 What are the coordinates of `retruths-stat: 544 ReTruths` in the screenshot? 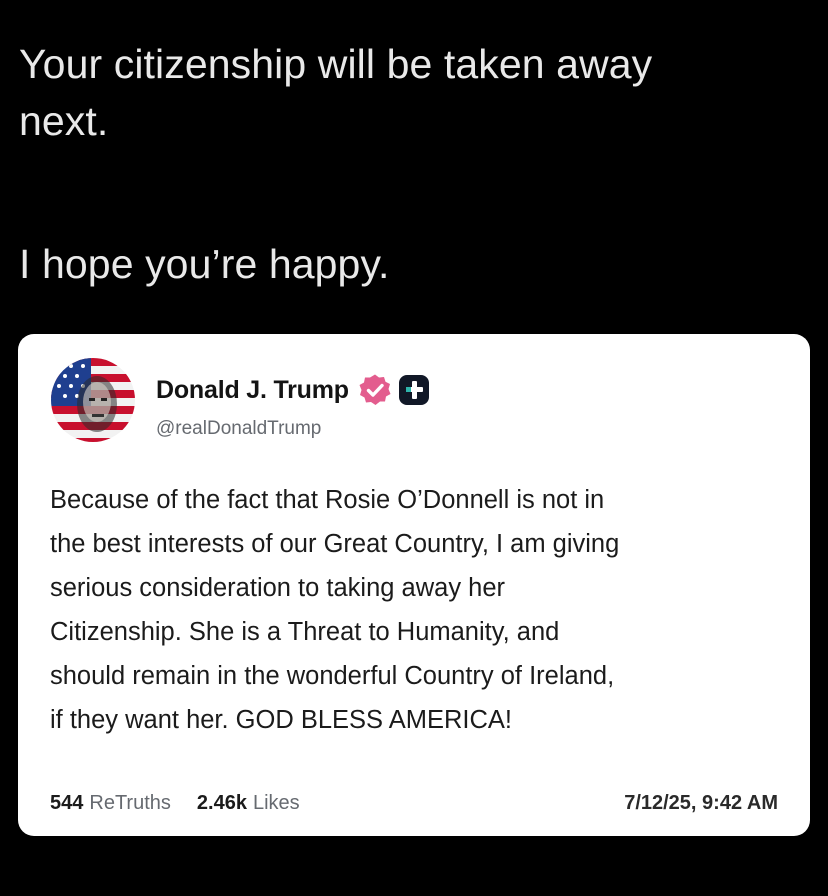 It's located at (110, 803).